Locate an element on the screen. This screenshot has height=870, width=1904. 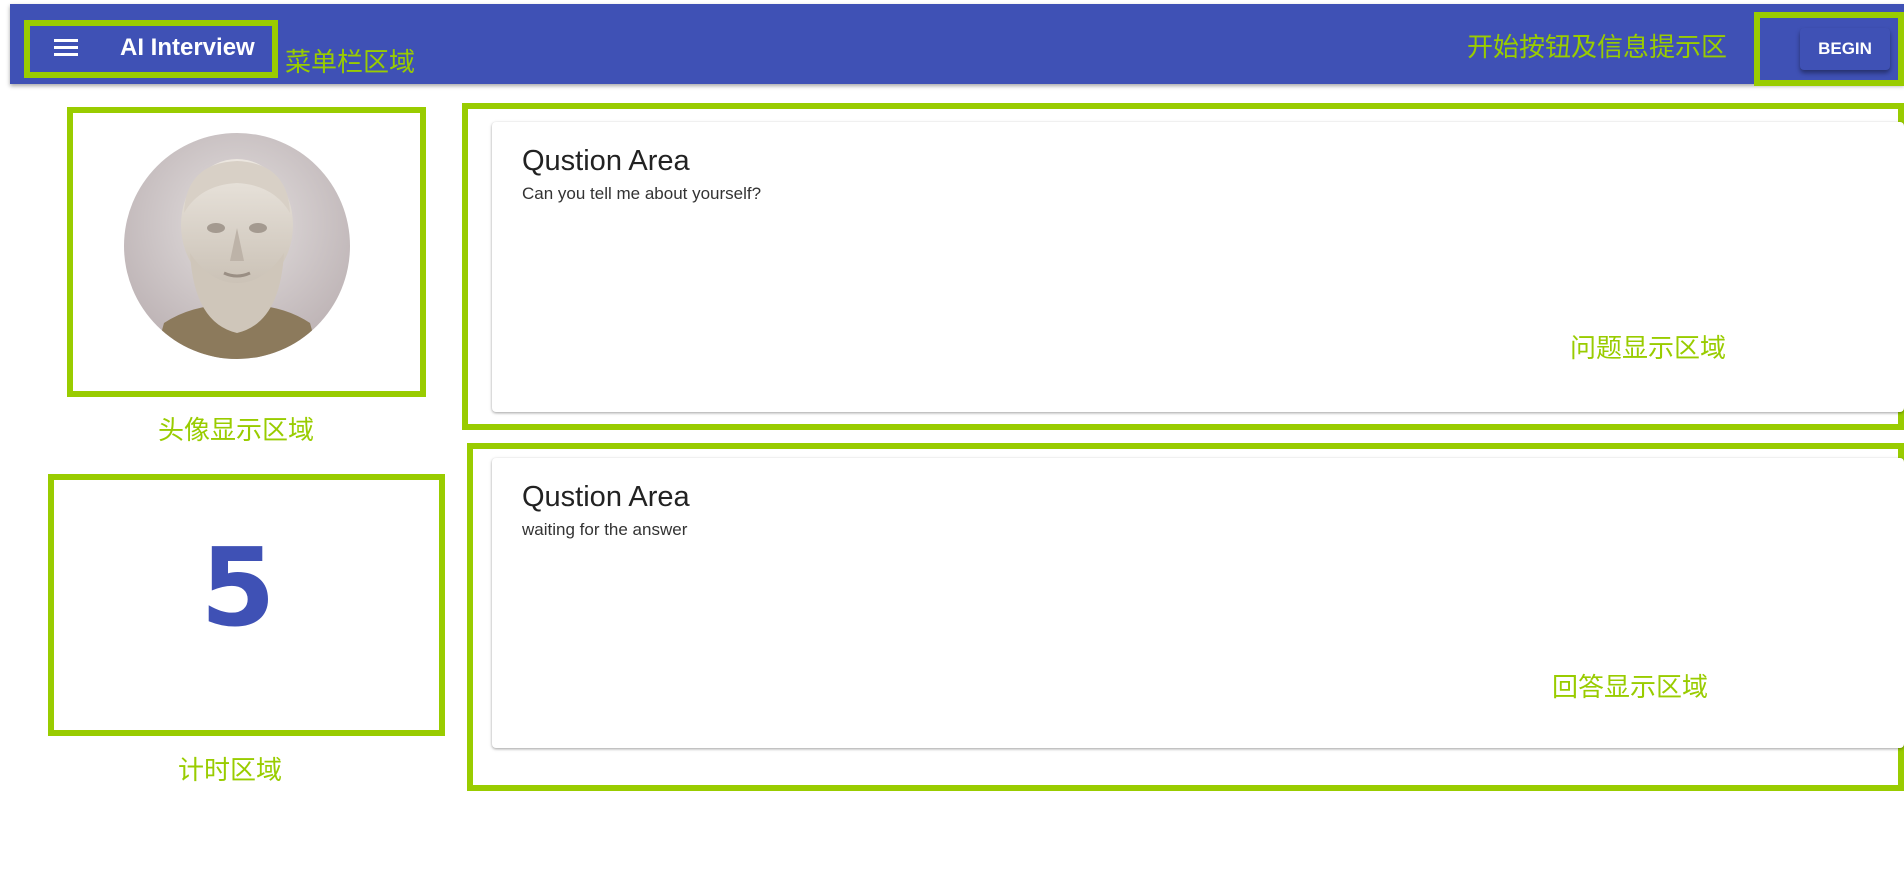
timer-value: 5 is located at coordinates (238, 588).